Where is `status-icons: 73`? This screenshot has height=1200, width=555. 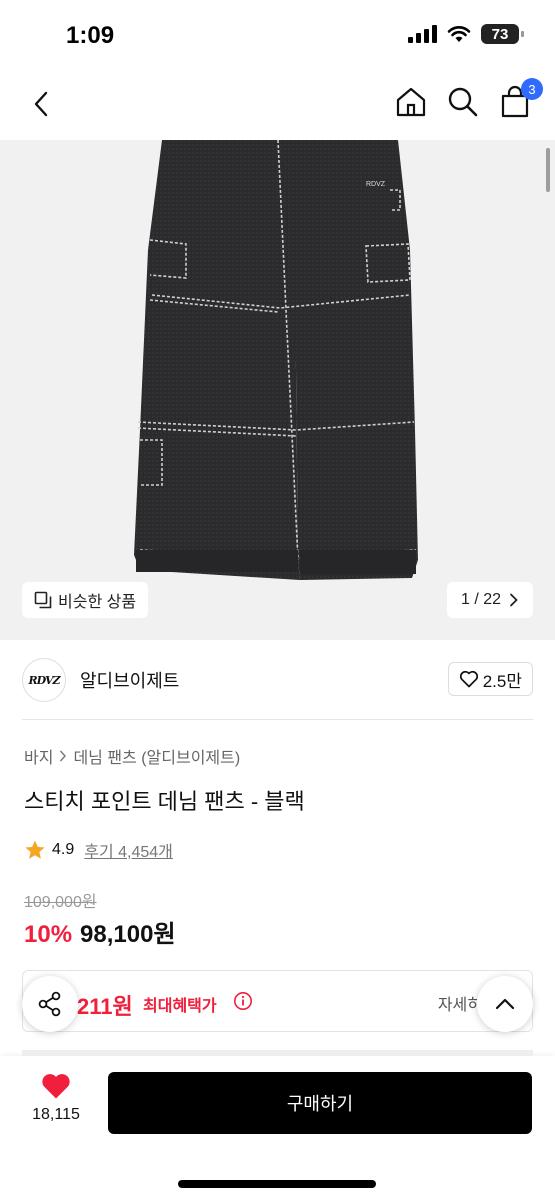
status-icons: 73 is located at coordinates (466, 34).